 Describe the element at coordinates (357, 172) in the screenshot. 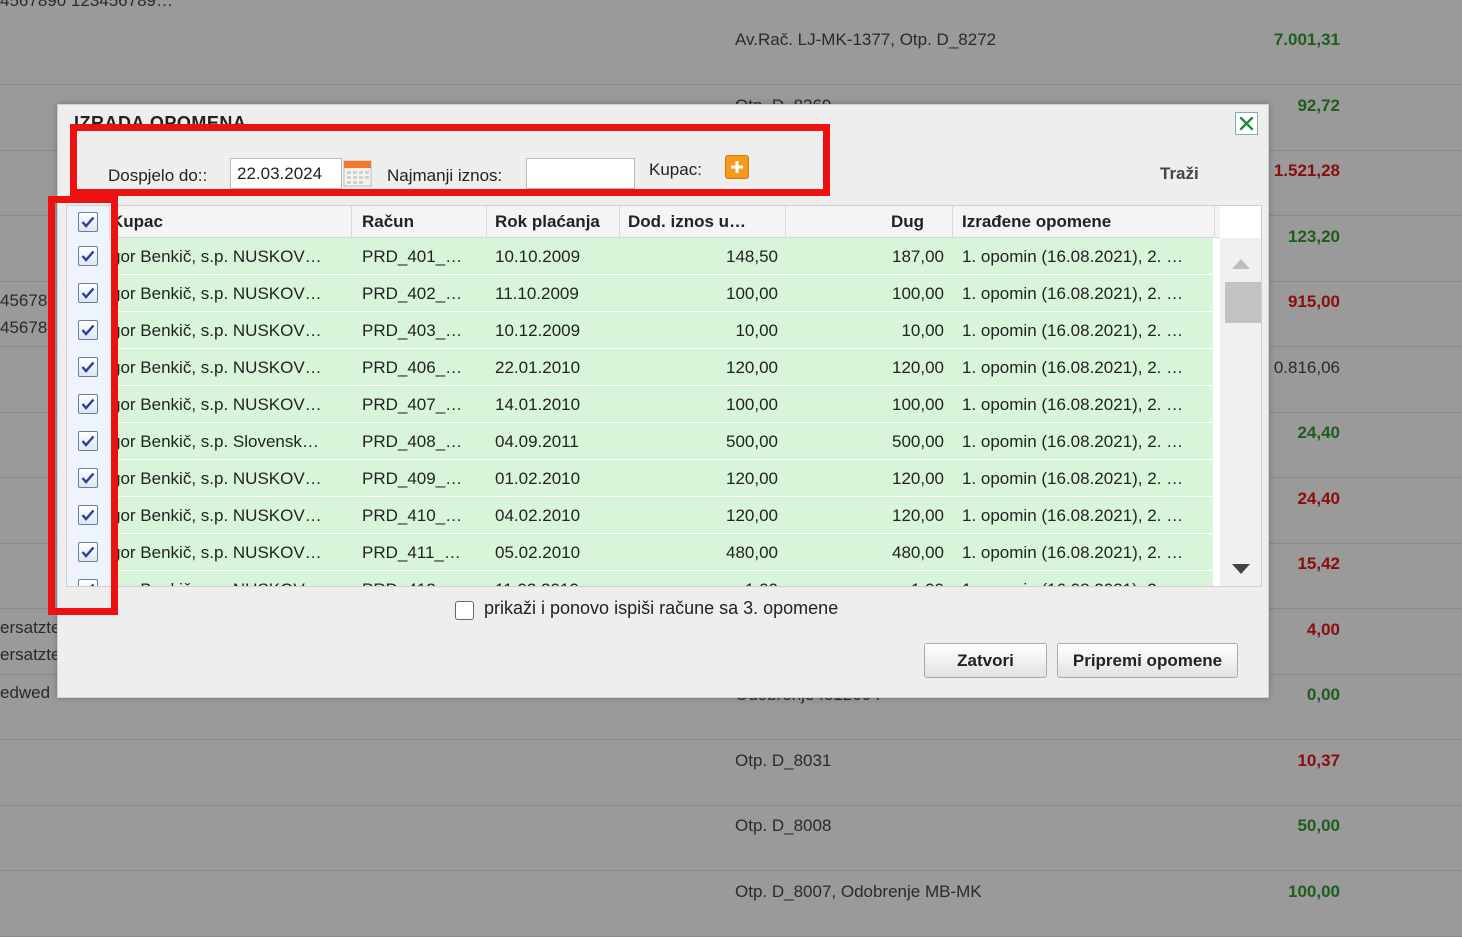

I see `calendar-icon` at that location.